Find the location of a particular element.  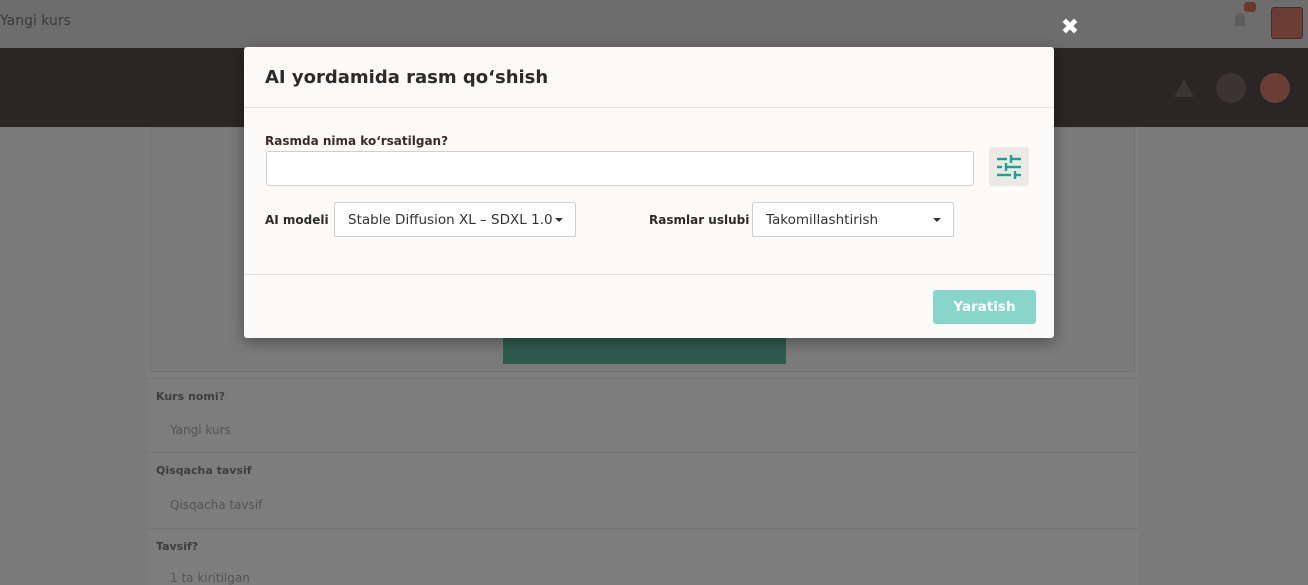

model-select-value: Stable Diffusion XL – SDXL 1.0 is located at coordinates (450, 220).